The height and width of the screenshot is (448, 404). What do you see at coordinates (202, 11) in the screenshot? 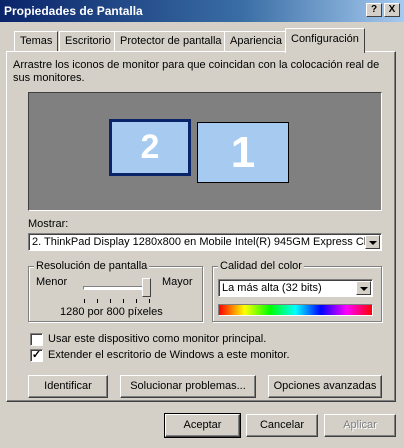
I see `title-bar: Propiedades de Pantalla ? X` at bounding box center [202, 11].